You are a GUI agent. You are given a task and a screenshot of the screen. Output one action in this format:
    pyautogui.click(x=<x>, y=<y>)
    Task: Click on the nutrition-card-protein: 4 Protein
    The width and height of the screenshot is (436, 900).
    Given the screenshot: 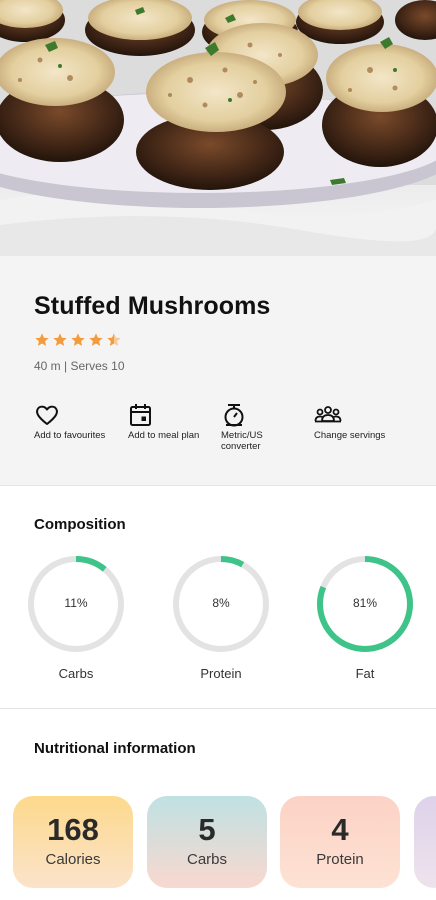 What is the action you would take?
    pyautogui.click(x=340, y=842)
    